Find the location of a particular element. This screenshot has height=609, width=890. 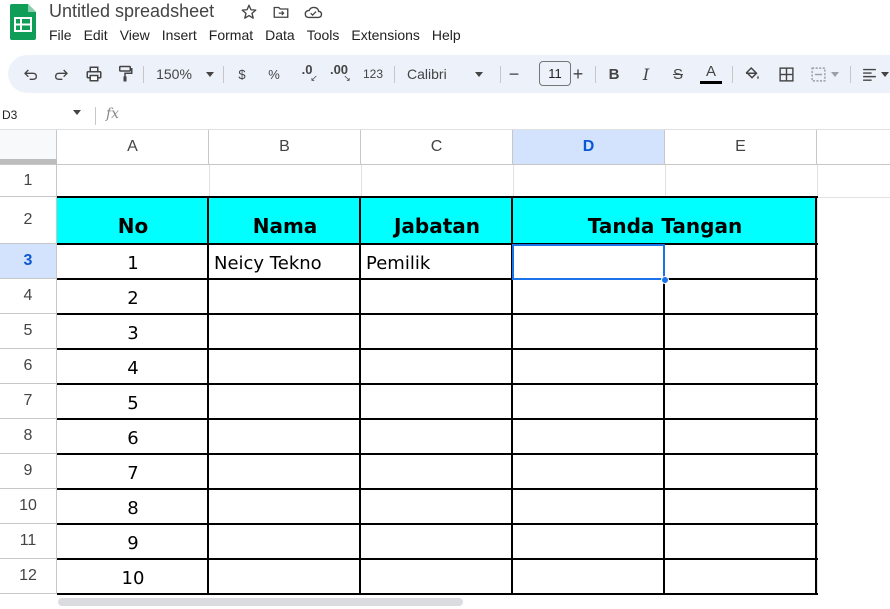

row-header-11: 11 is located at coordinates (28, 541).